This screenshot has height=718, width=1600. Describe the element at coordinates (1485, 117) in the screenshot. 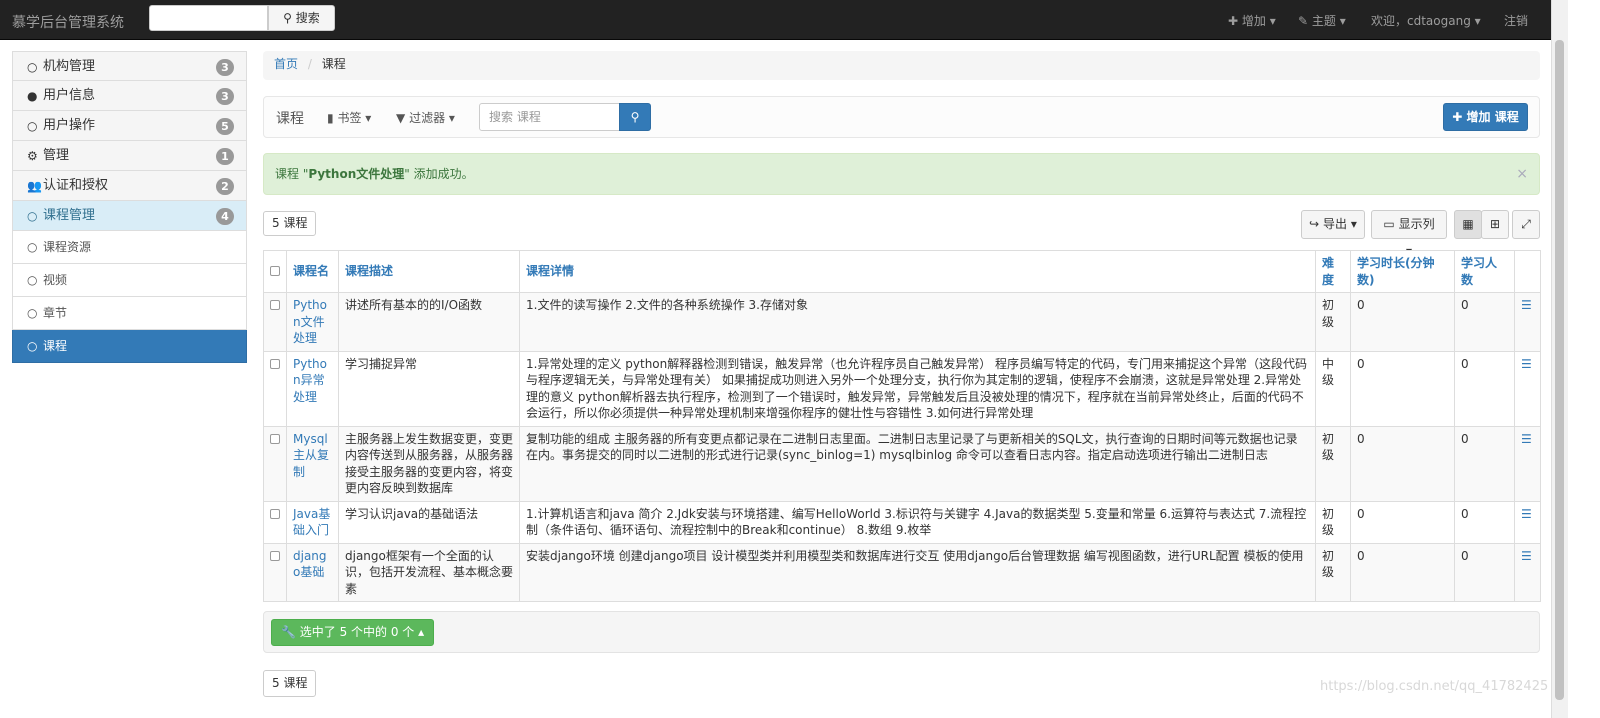

I see `add-course-button: ✚ 增加 课程` at that location.